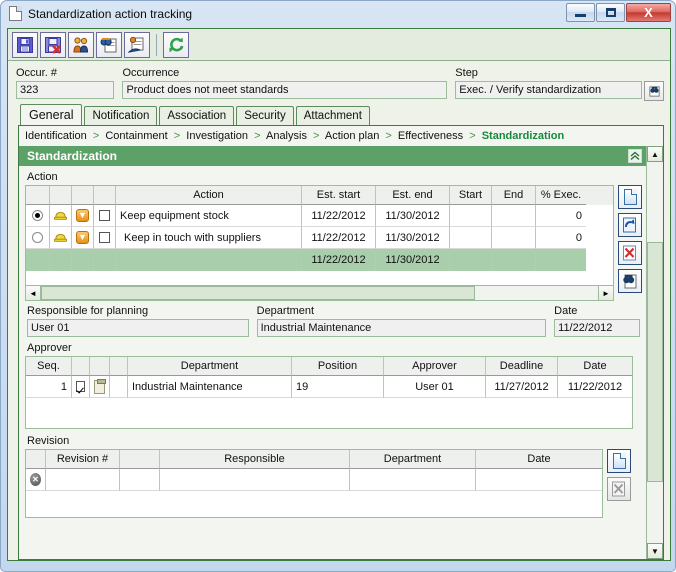 The image size is (676, 572). What do you see at coordinates (319, 278) in the screenshot?
I see `action-empty-row` at bounding box center [319, 278].